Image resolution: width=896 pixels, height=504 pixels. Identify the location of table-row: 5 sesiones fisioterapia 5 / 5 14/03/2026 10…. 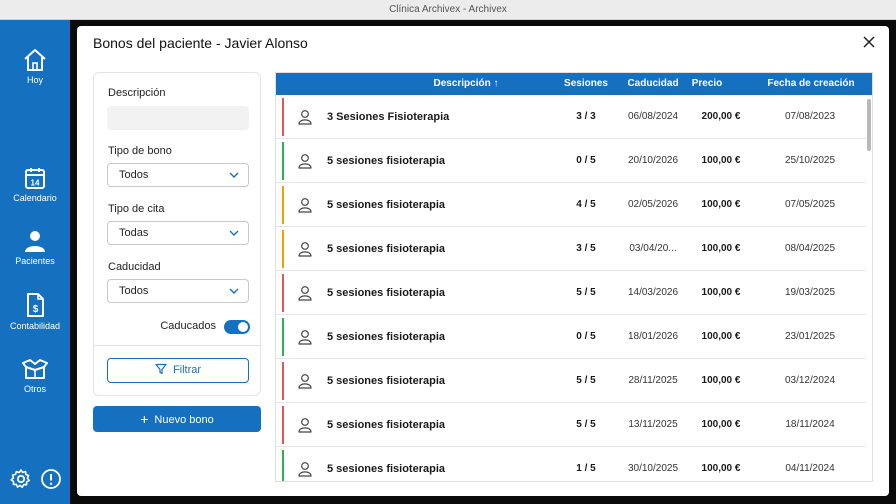
(571, 293).